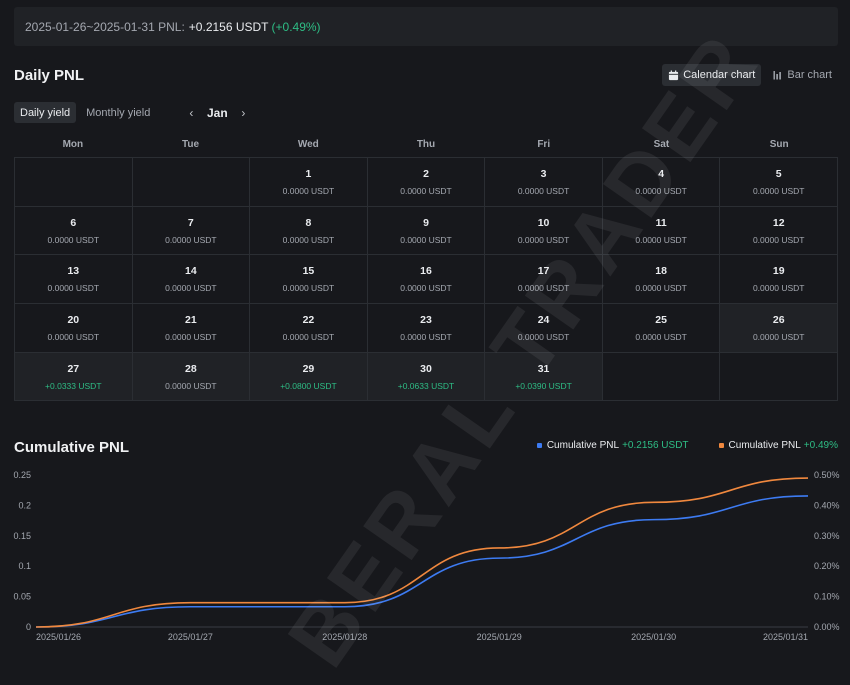 This screenshot has width=850, height=685. I want to click on day-number: 2, so click(426, 173).